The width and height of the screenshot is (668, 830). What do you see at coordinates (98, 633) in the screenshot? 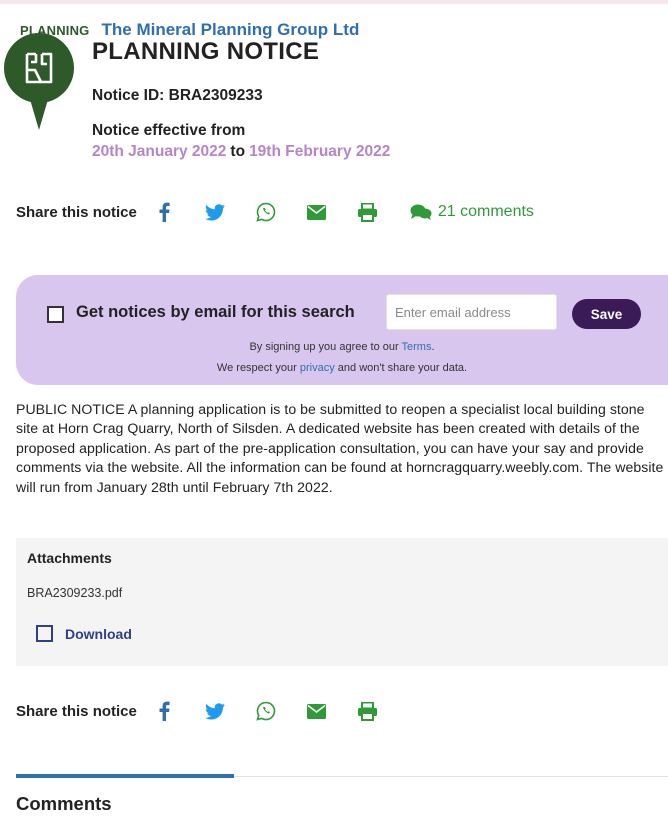
I see `download-label: Download` at bounding box center [98, 633].